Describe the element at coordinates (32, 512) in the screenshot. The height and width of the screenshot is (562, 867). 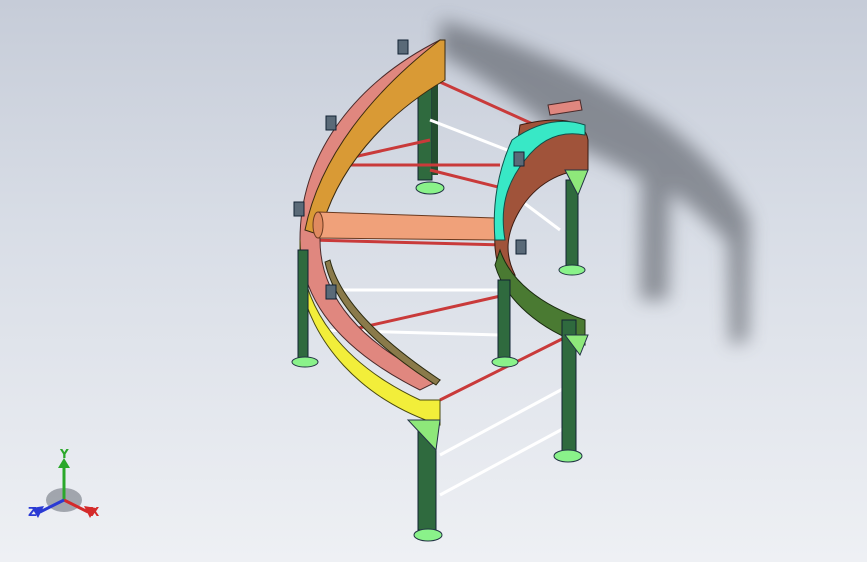
I see `z-axis-label: Z` at that location.